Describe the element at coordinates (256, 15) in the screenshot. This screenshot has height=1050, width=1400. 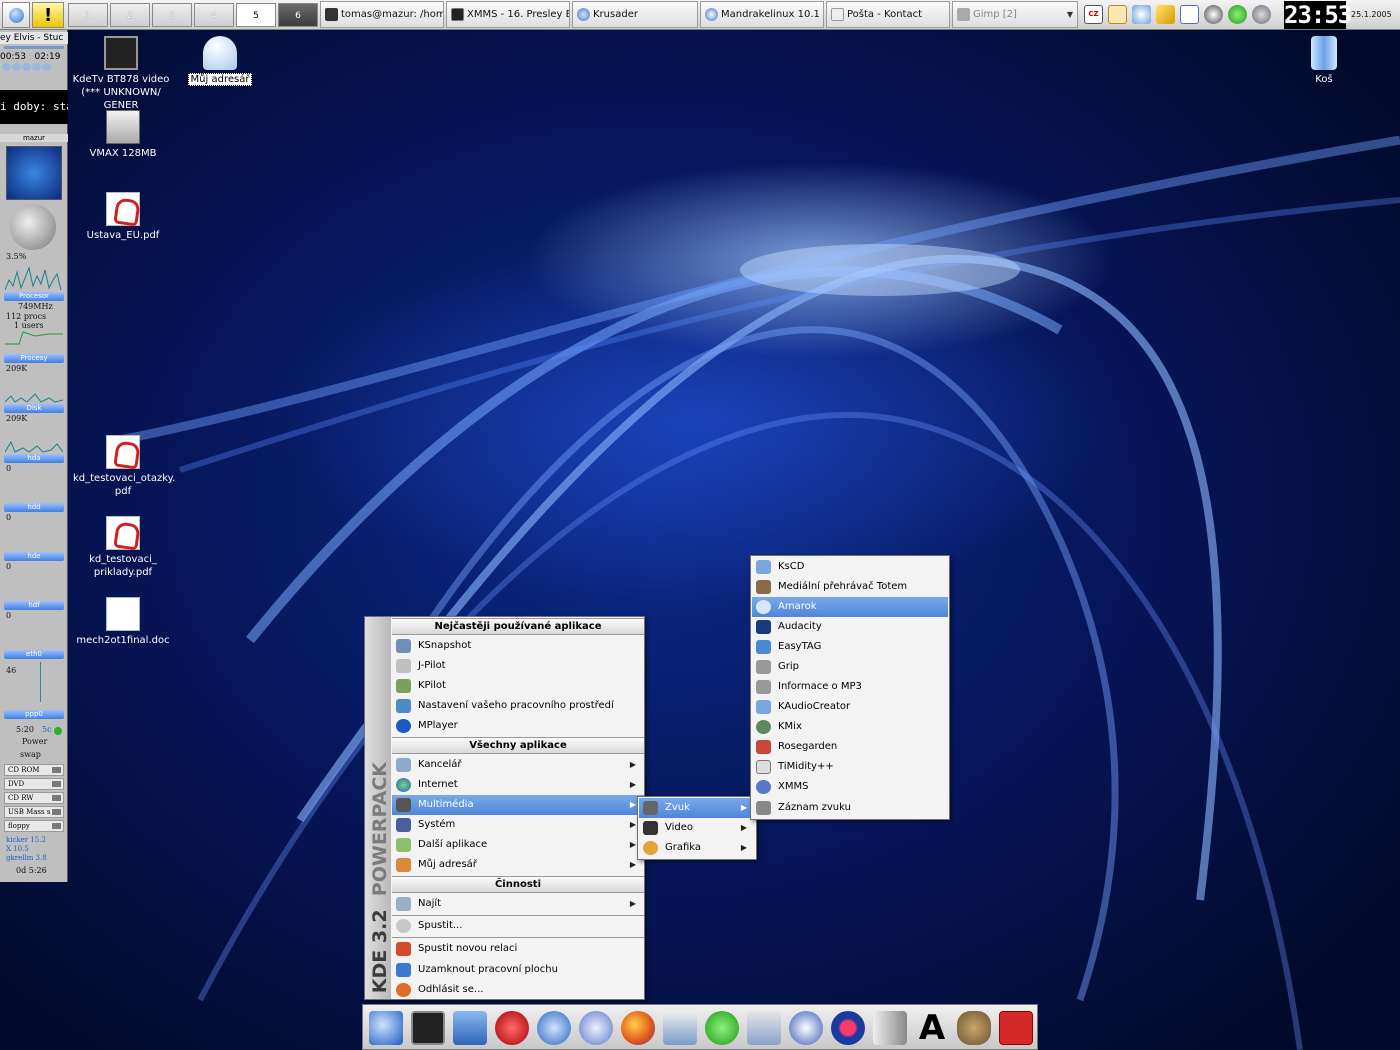
I see `pager-desktop-5: 5` at that location.